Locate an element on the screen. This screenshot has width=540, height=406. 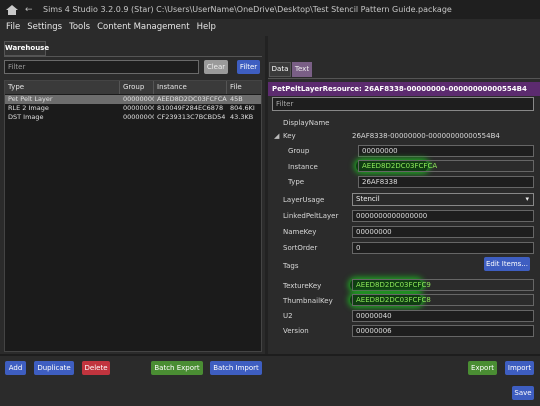
column-file: File is located at coordinates (244, 87).